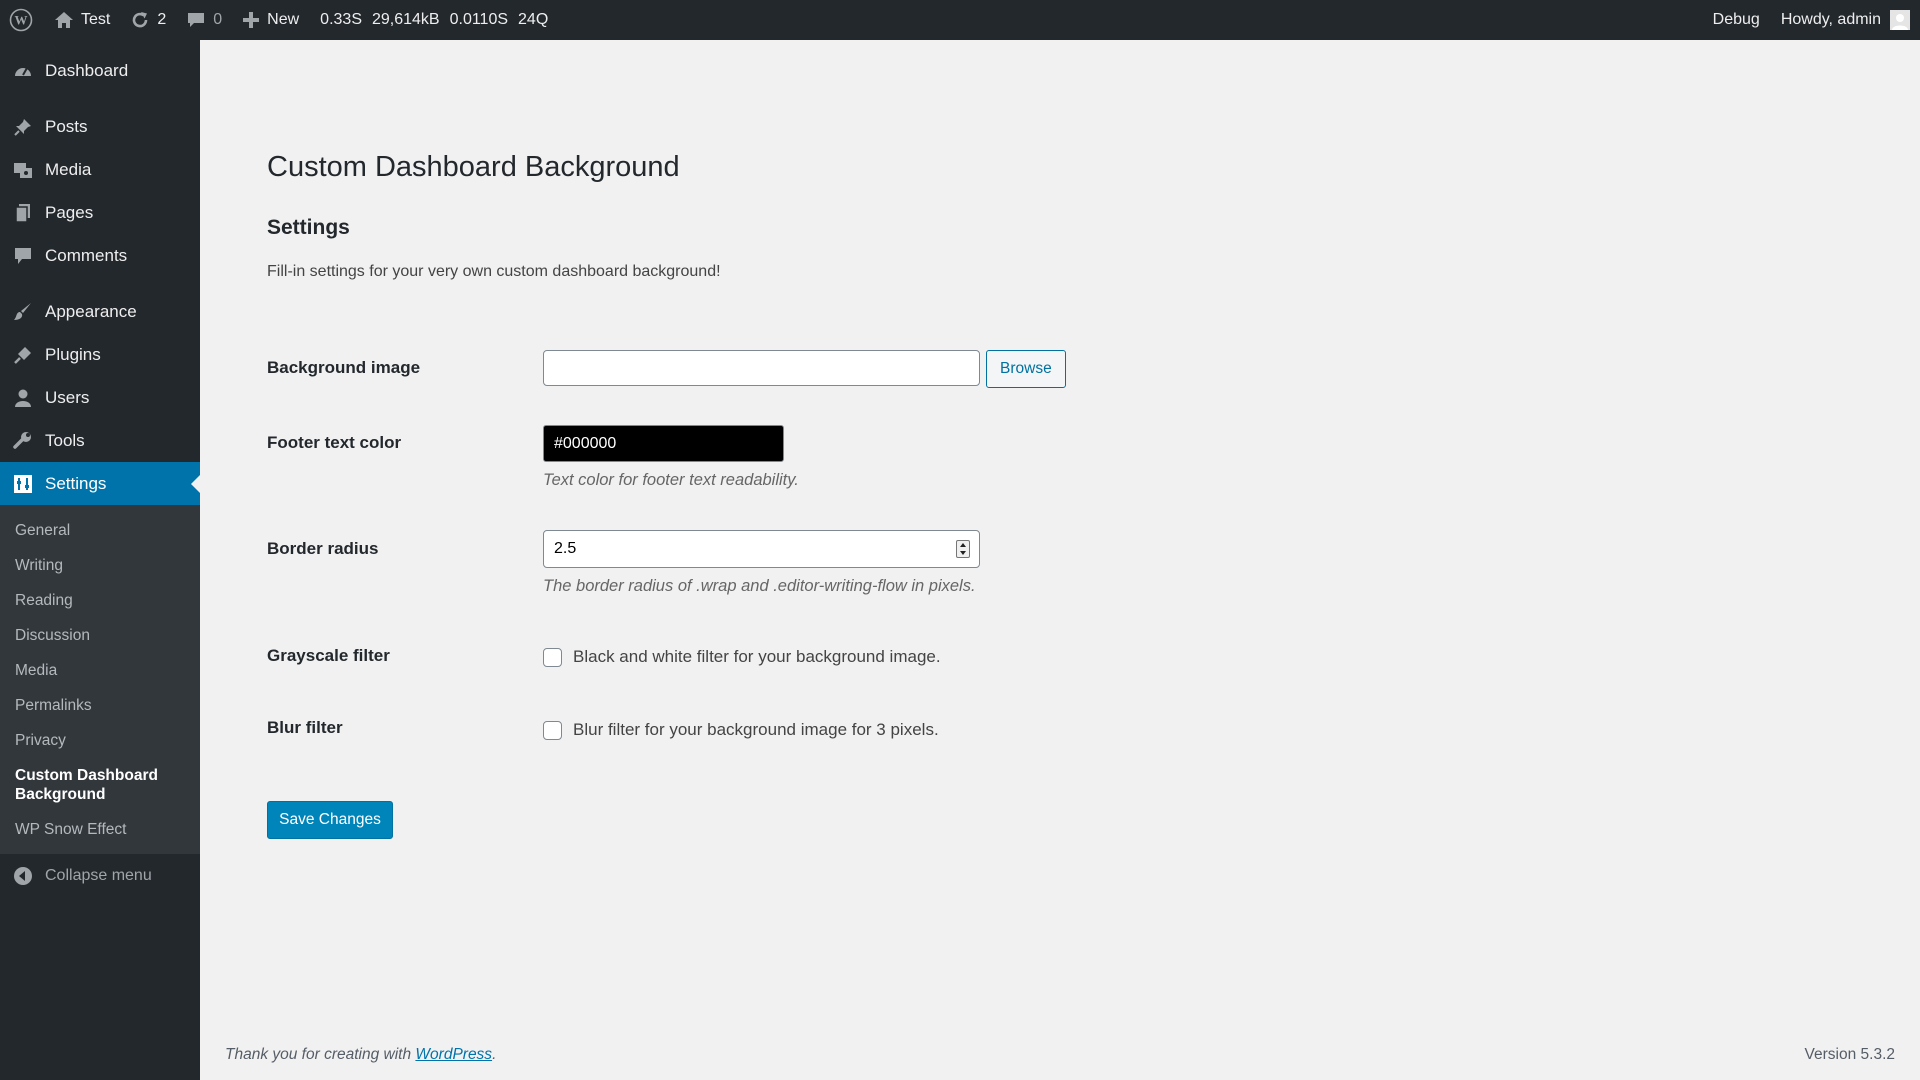  I want to click on menu-item-users: Users, so click(100, 397).